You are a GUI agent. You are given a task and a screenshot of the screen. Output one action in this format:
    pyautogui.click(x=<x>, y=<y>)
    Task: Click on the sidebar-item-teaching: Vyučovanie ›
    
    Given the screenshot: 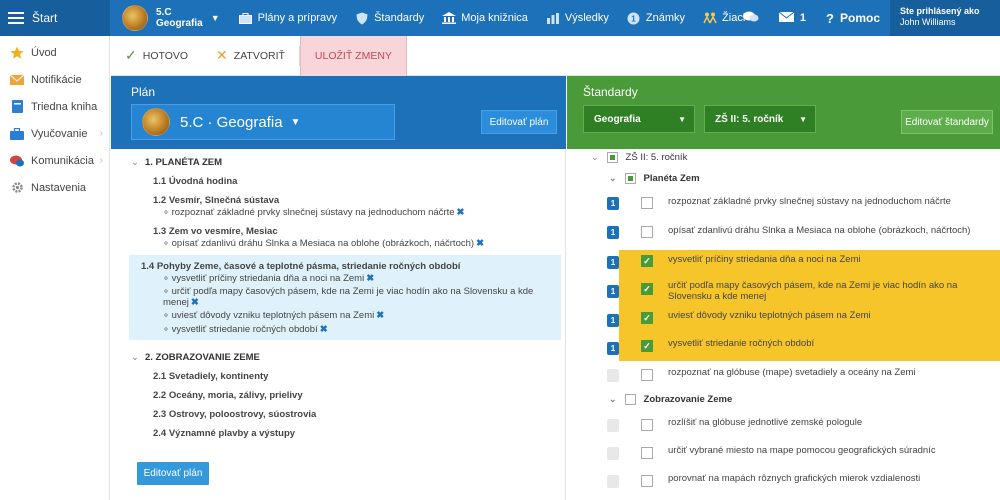 What is the action you would take?
    pyautogui.click(x=54, y=133)
    